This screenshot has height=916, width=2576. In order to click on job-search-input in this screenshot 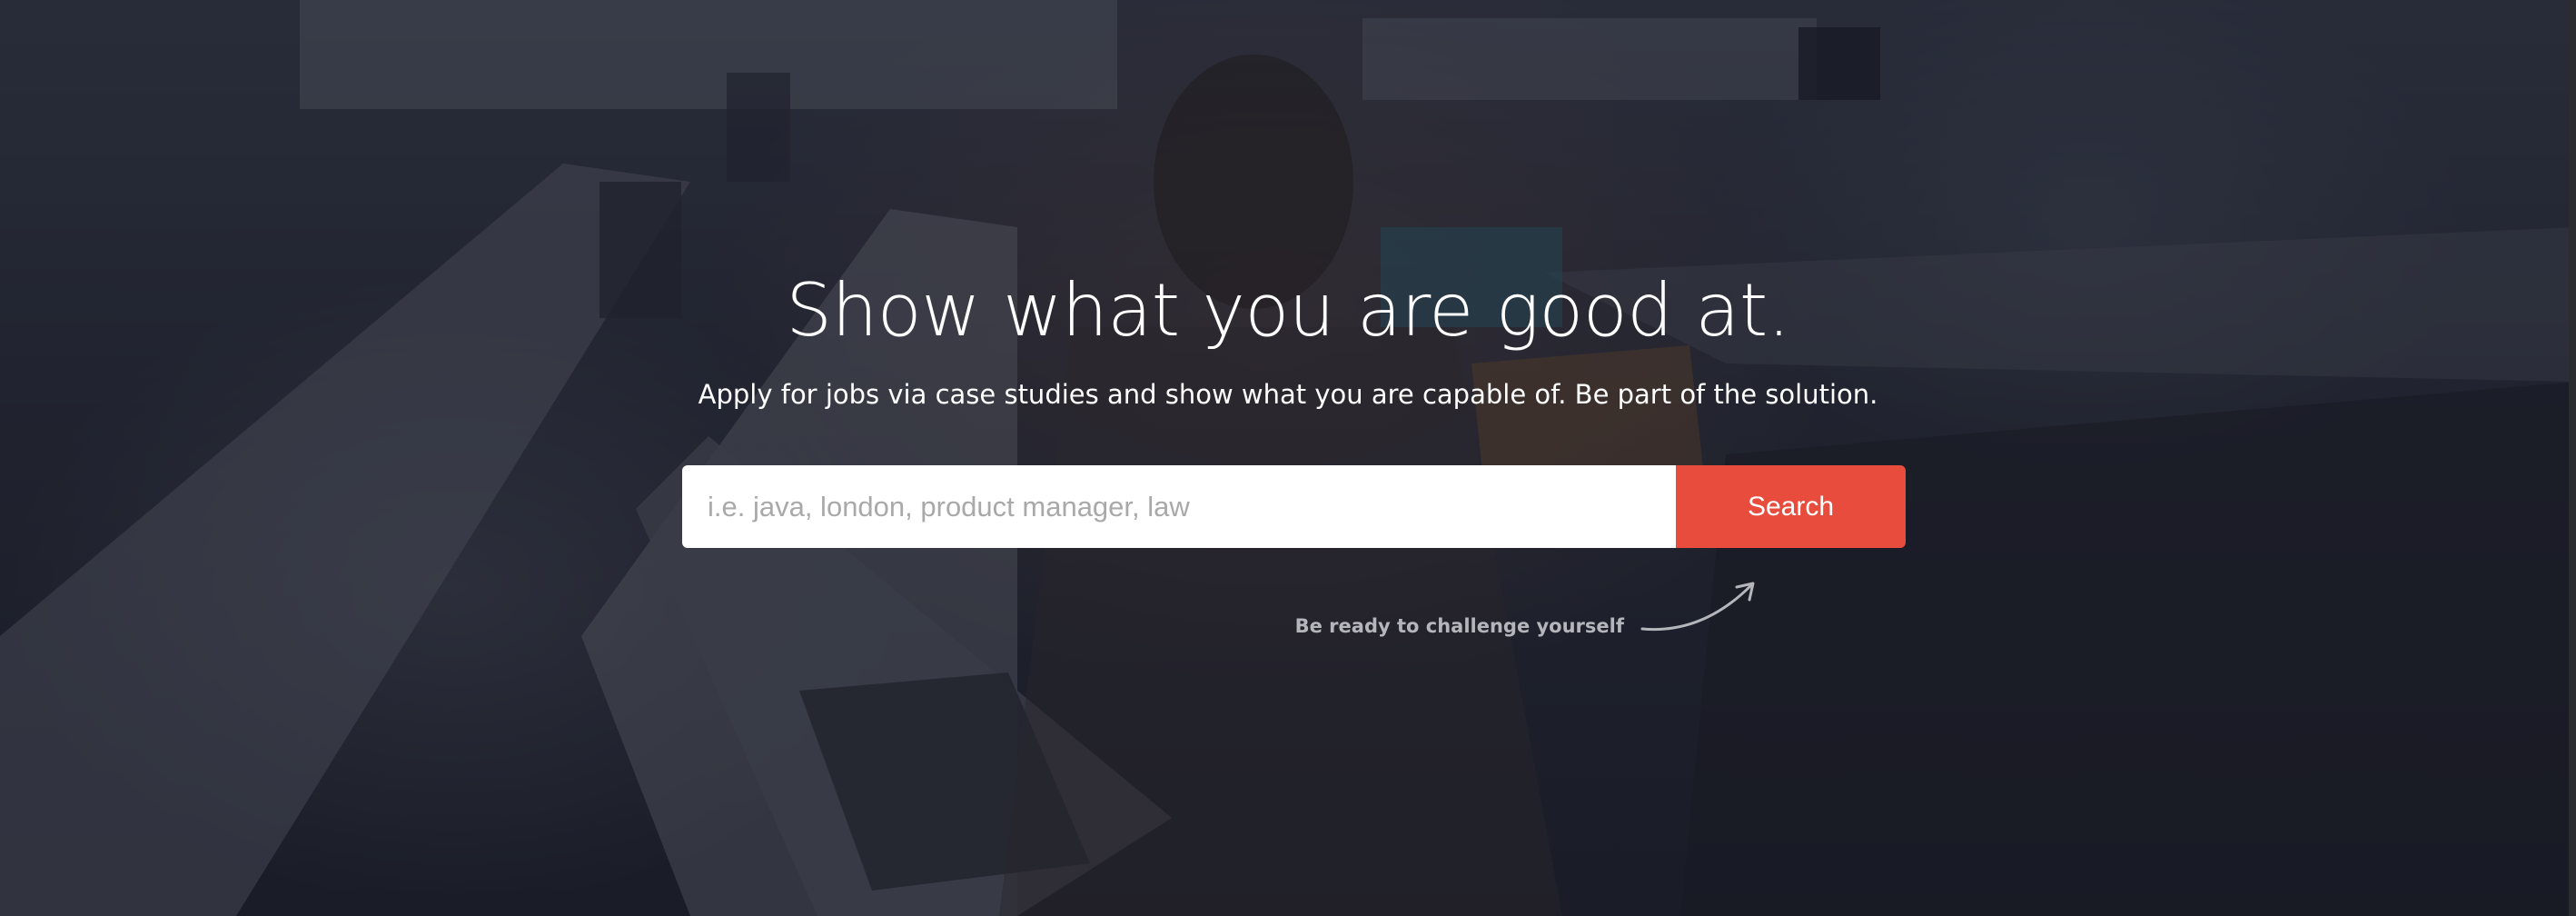, I will do `click(1179, 506)`.